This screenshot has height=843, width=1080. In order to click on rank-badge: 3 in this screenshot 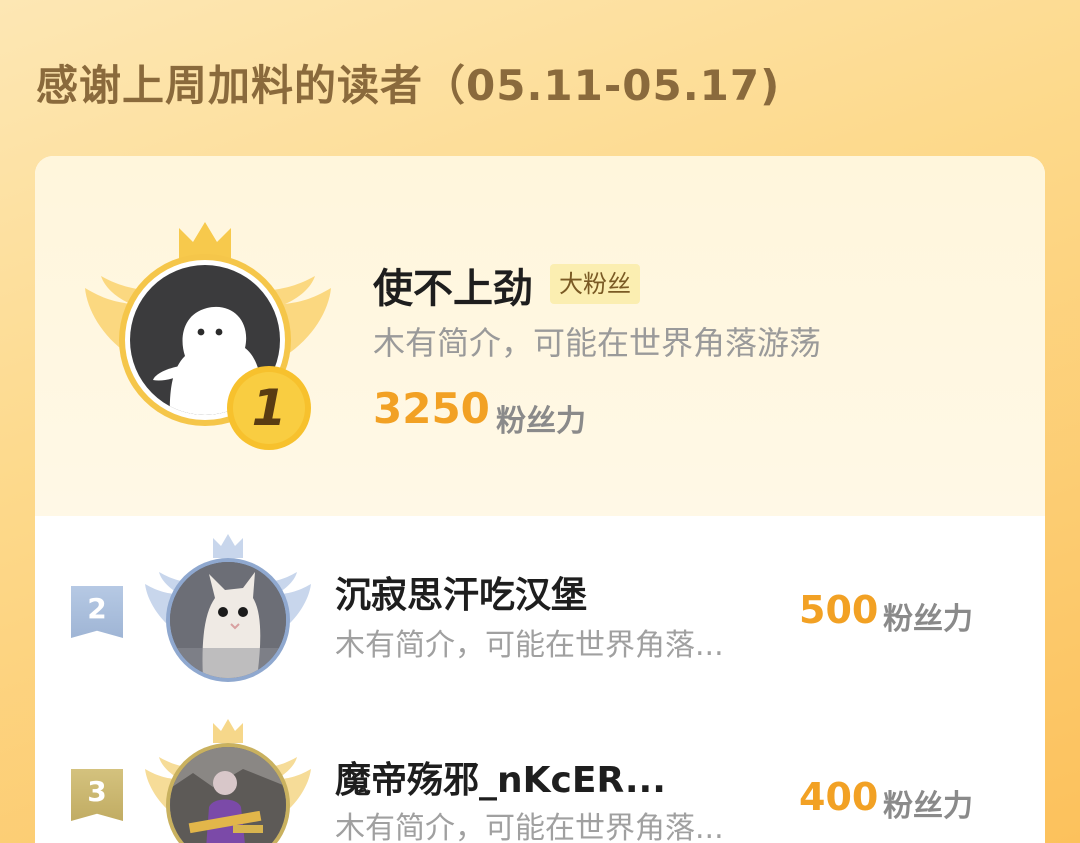, I will do `click(97, 795)`.